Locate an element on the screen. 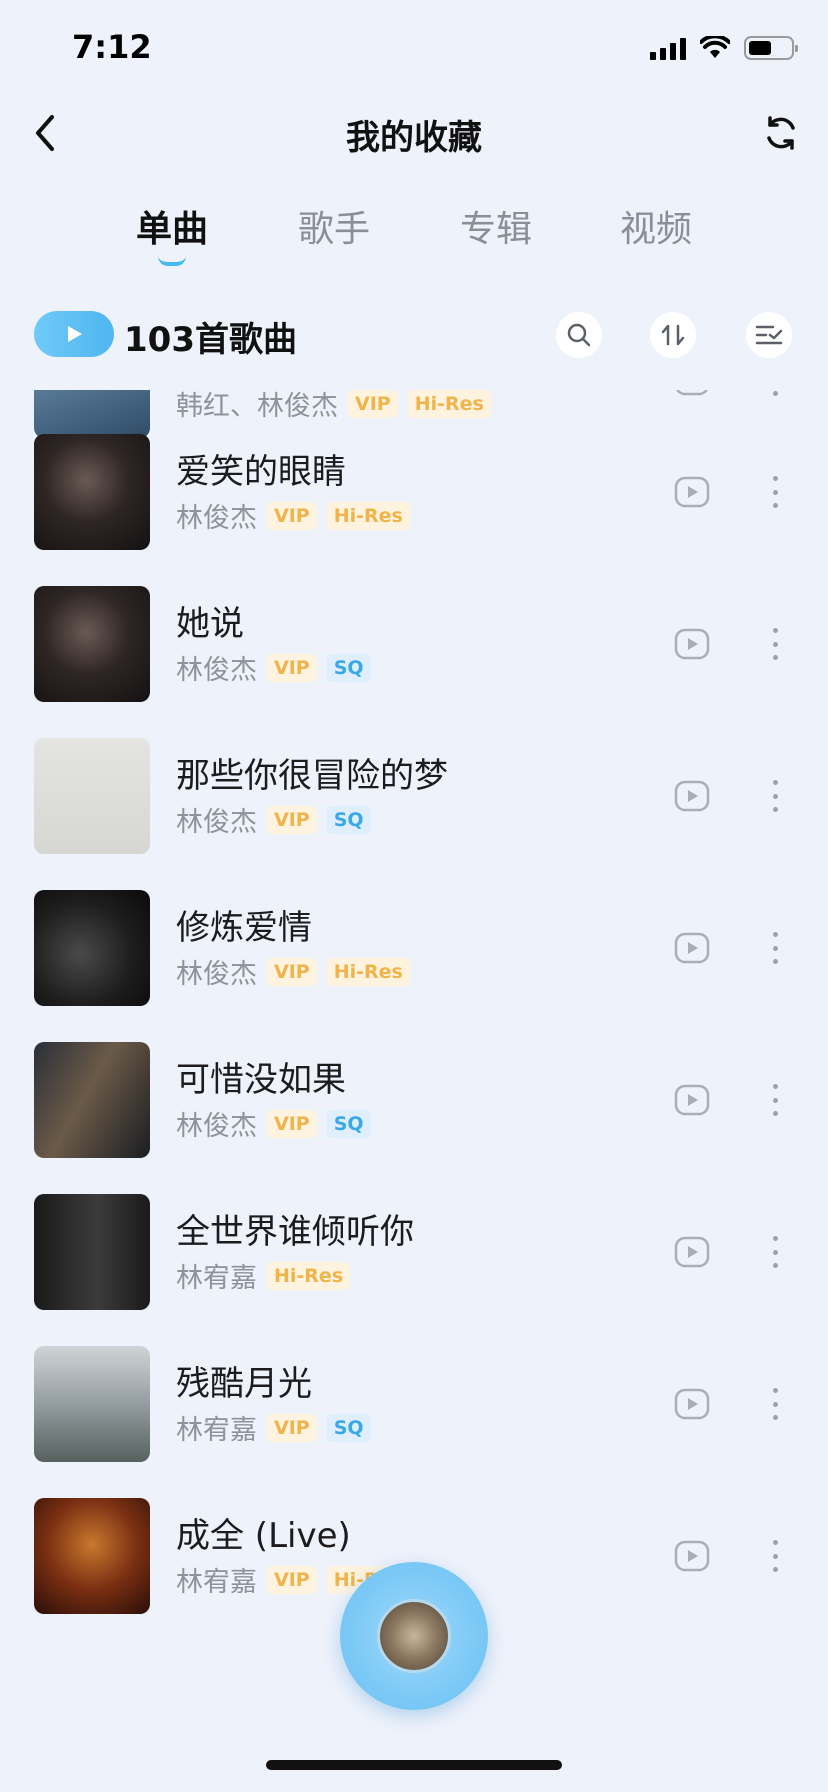  song-row: 残酷月光林宥嘉 VIP SQ is located at coordinates (414, 1422).